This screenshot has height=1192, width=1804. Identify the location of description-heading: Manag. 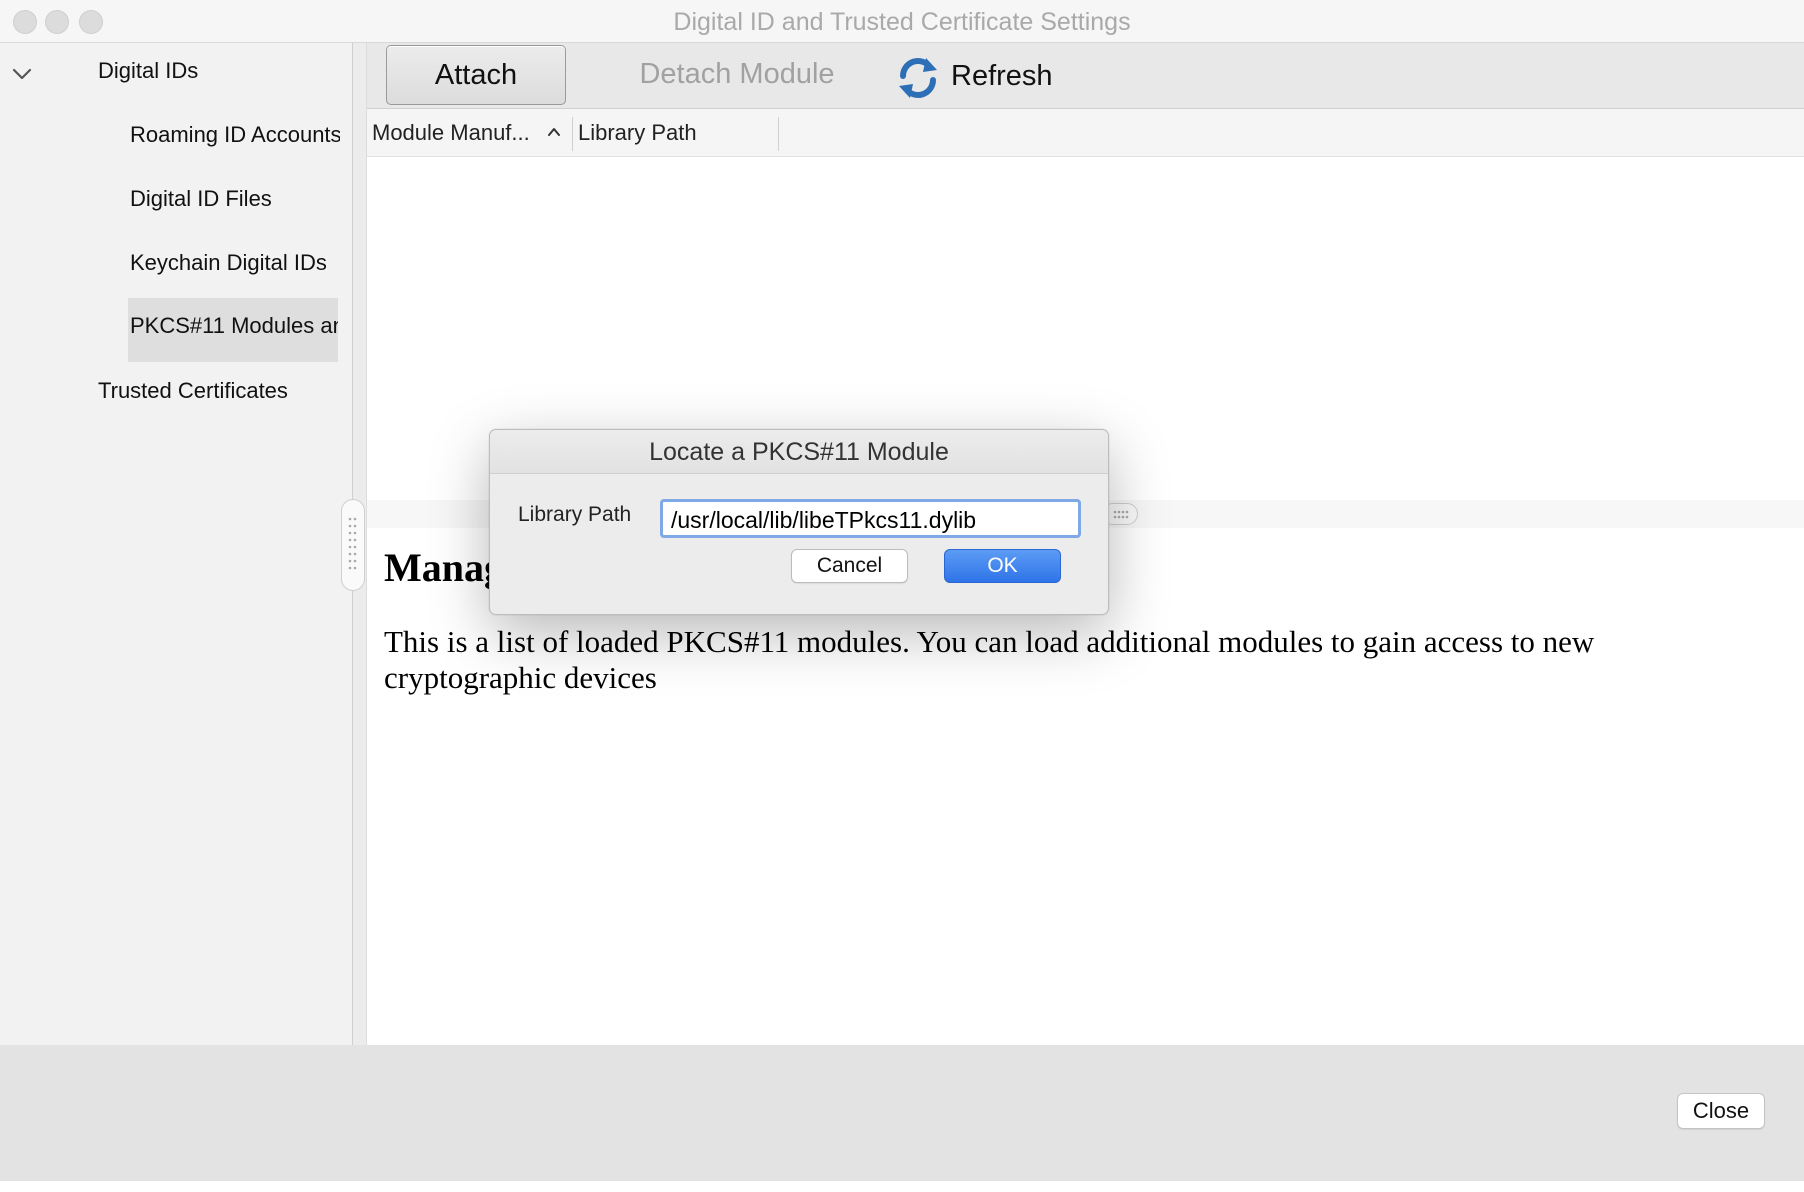
(444, 567).